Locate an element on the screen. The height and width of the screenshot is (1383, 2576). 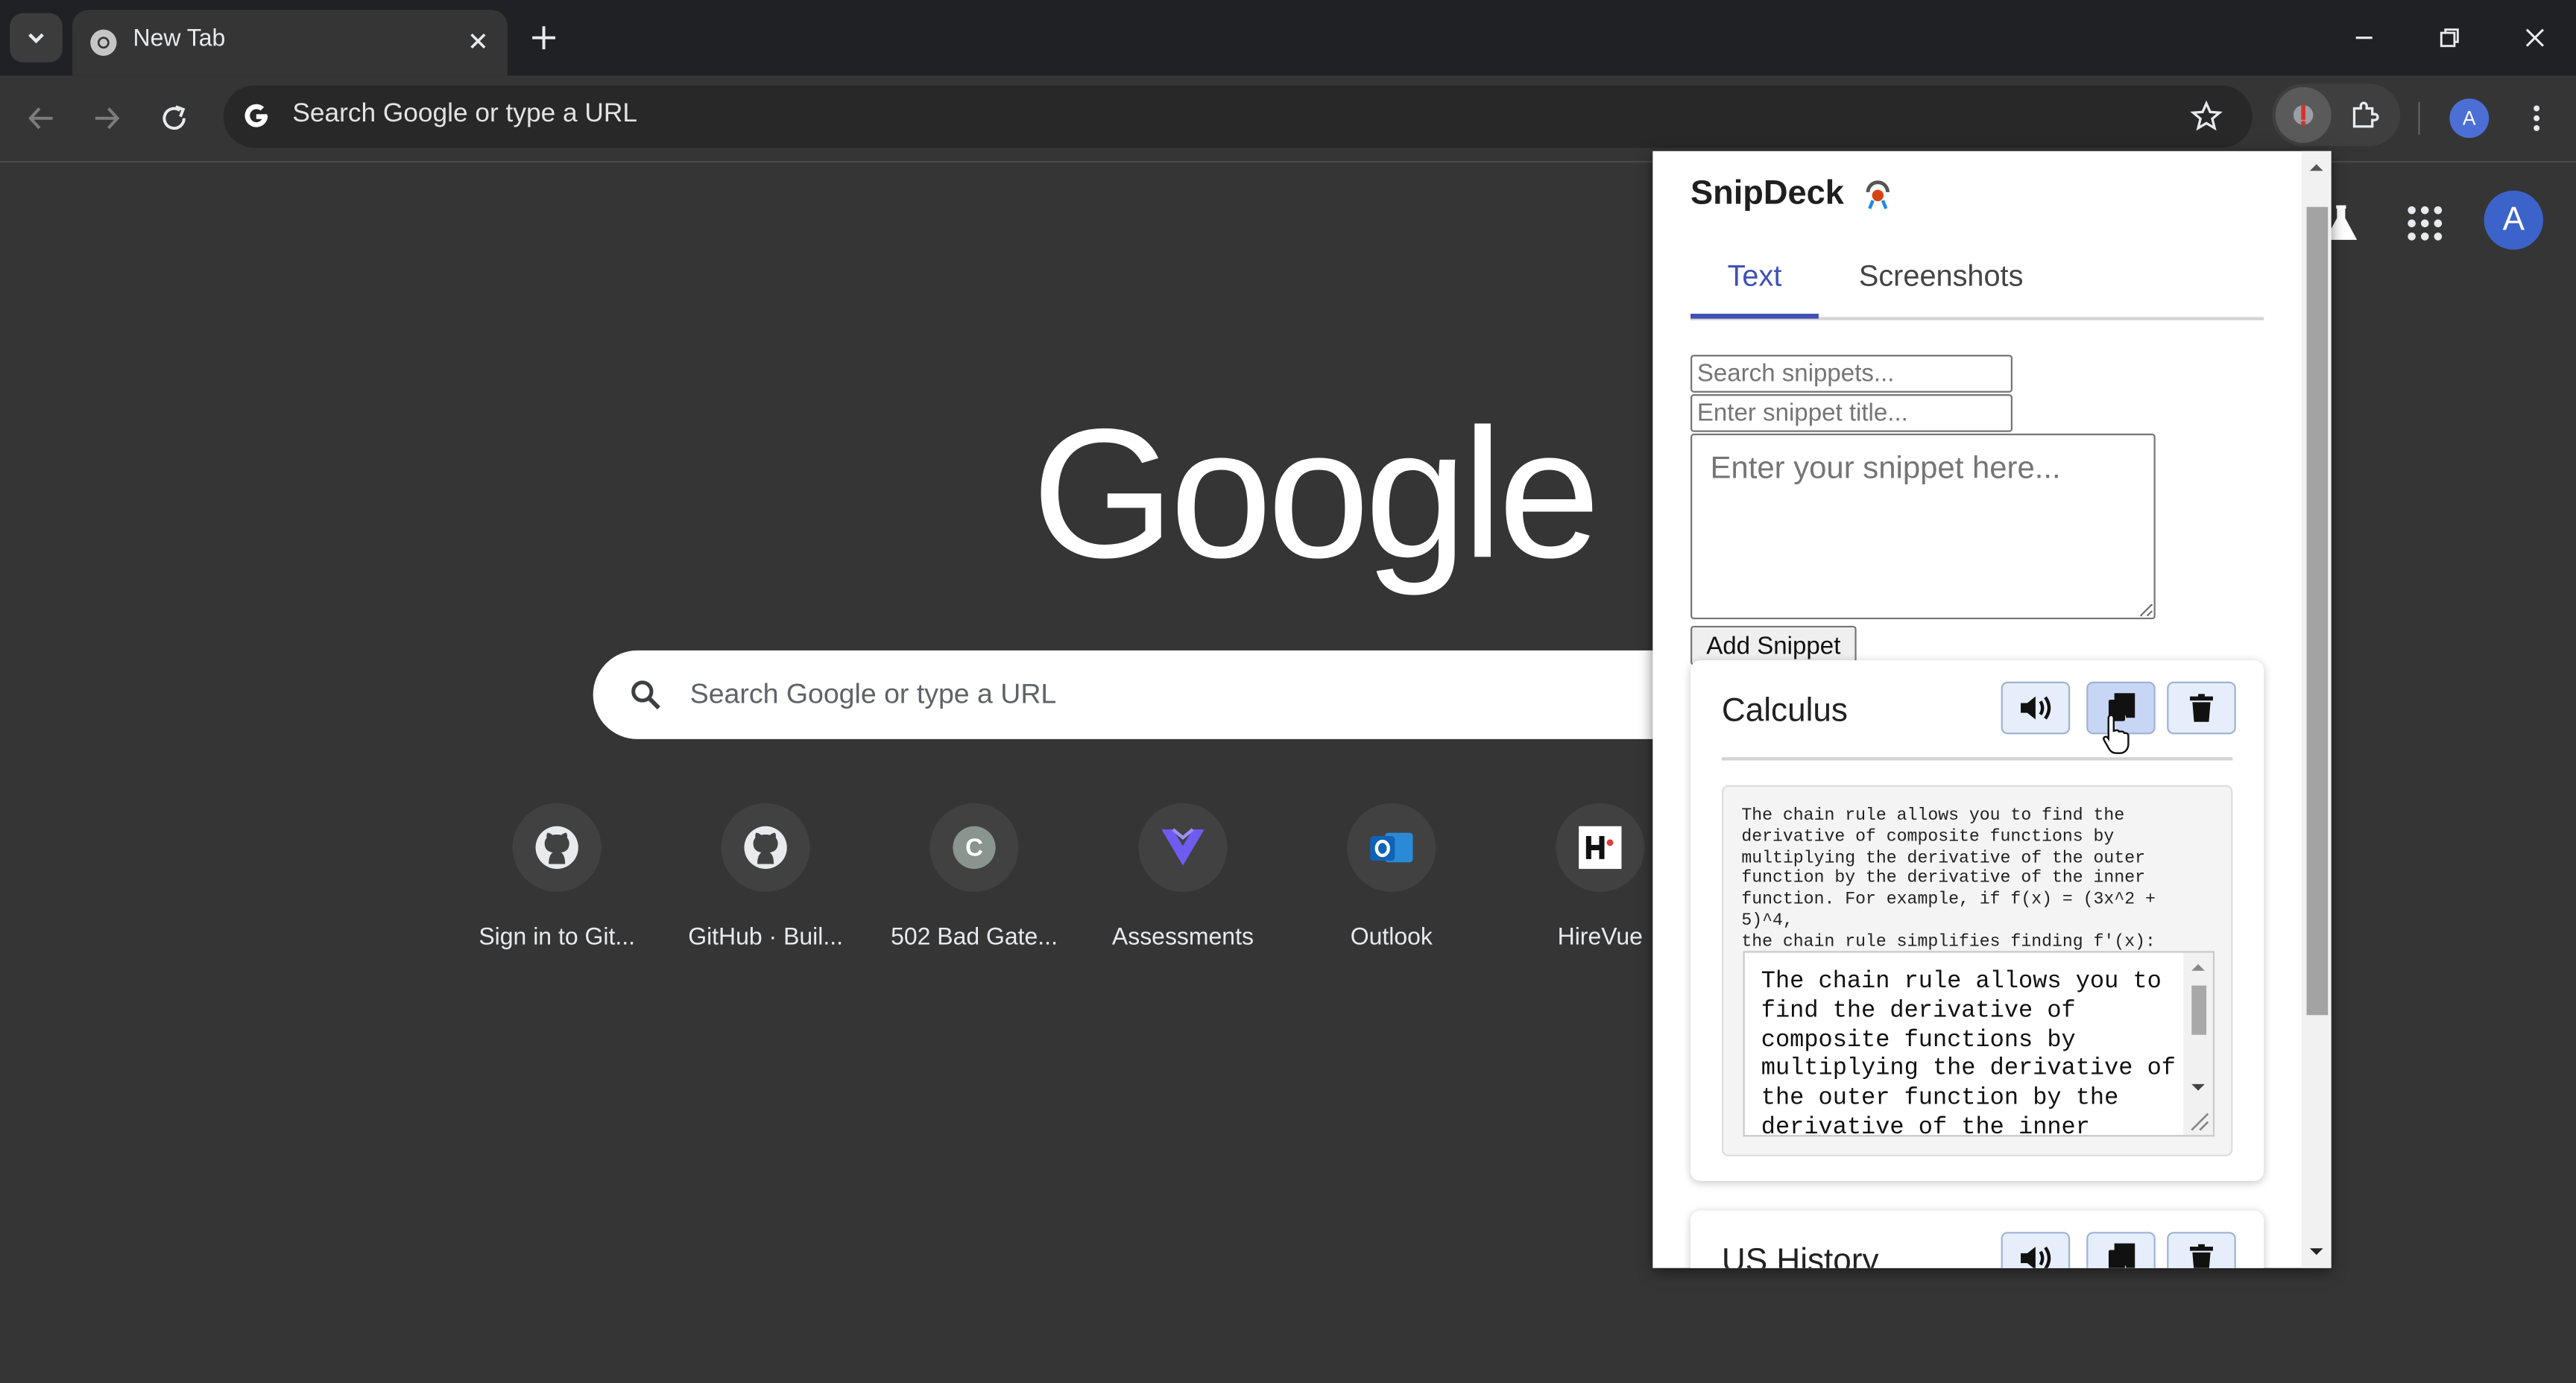
chevron-down-icon is located at coordinates (36, 38).